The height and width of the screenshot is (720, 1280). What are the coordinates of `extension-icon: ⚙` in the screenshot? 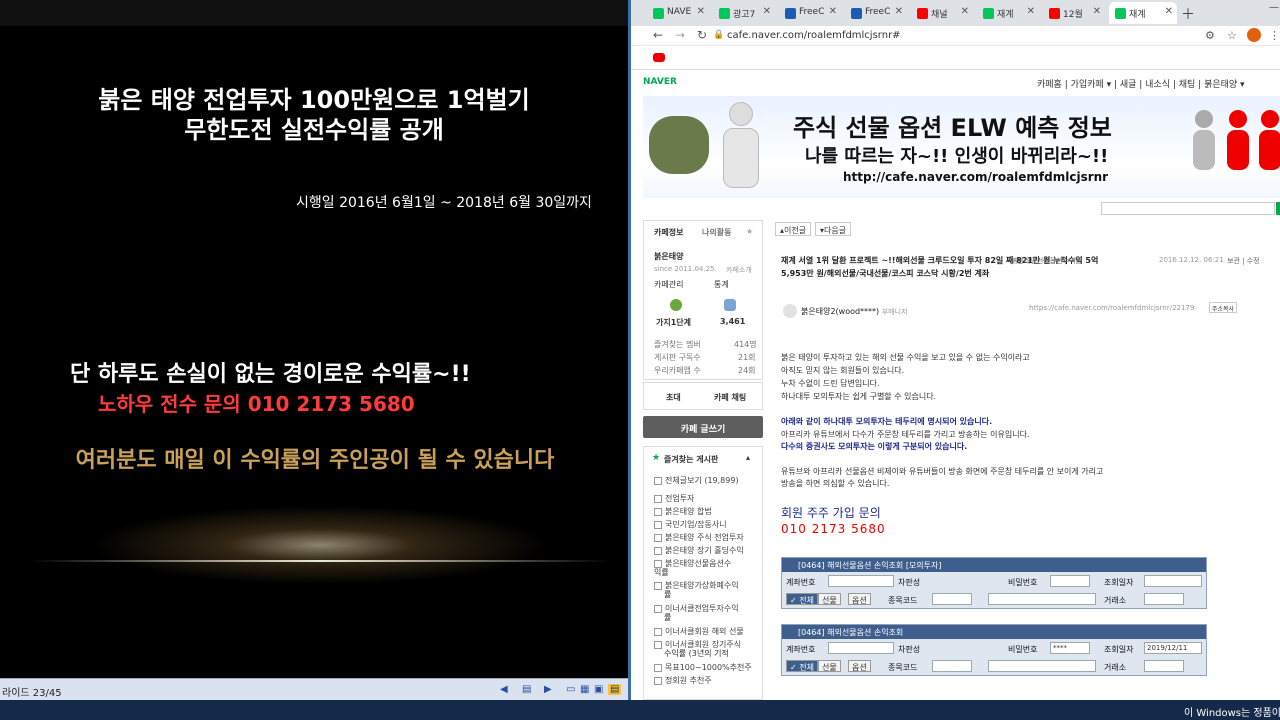 It's located at (1210, 35).